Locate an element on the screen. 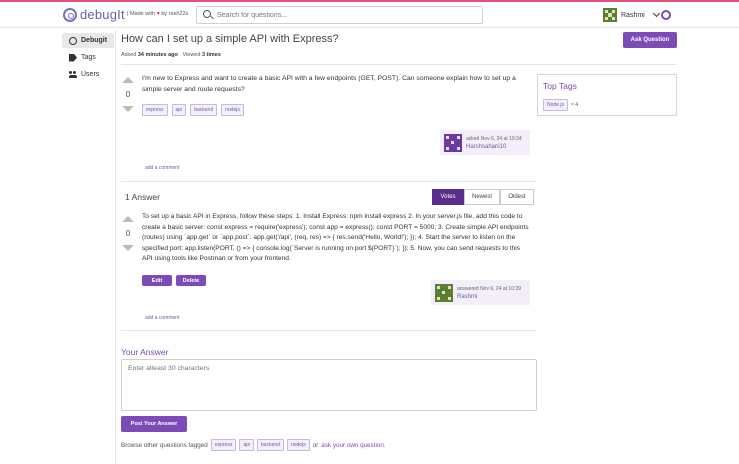 The image size is (739, 464). asked-meta: asked Nov 6, 24 at 10:34 is located at coordinates (494, 138).